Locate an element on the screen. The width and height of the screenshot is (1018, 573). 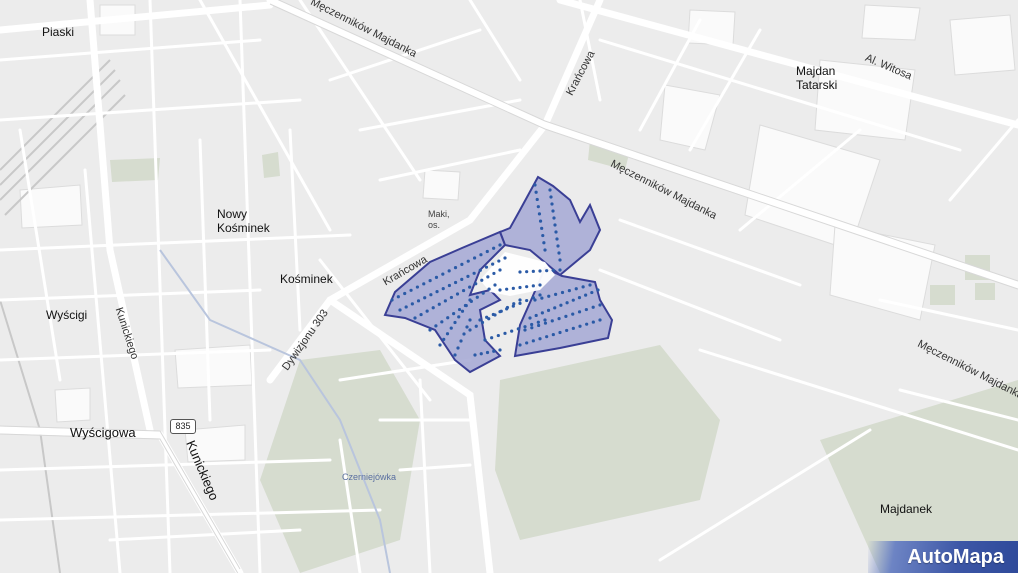
place-label-line: Nowy is located at coordinates (232, 214).